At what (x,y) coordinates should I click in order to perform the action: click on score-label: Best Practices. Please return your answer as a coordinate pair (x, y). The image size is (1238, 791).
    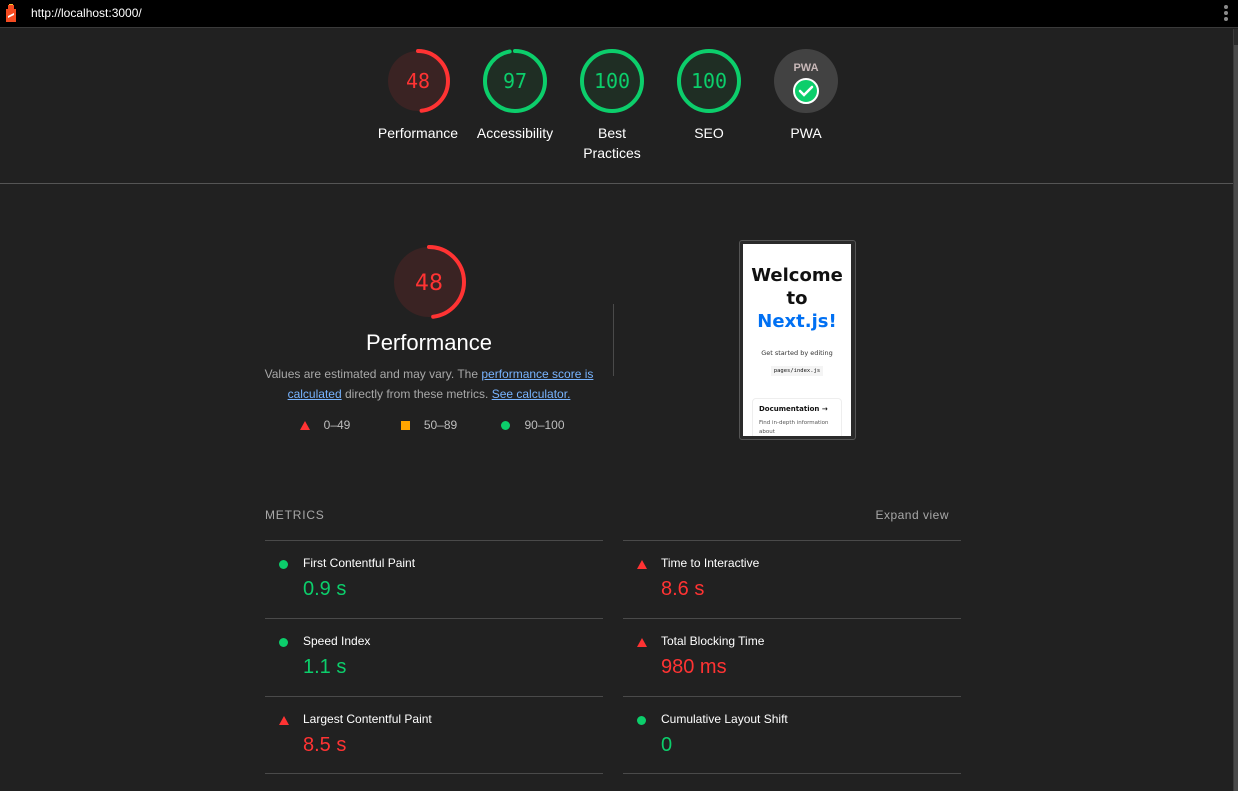
    Looking at the image, I should click on (612, 143).